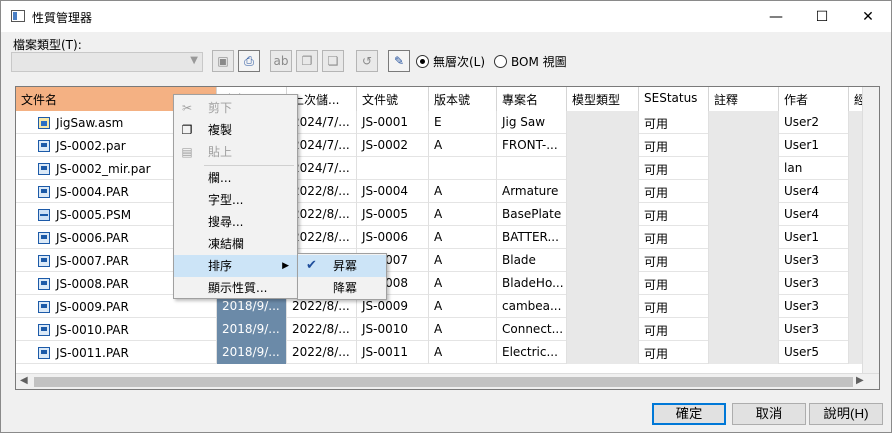 This screenshot has height=433, width=892. I want to click on file-type-dropdown: ▼, so click(107, 62).